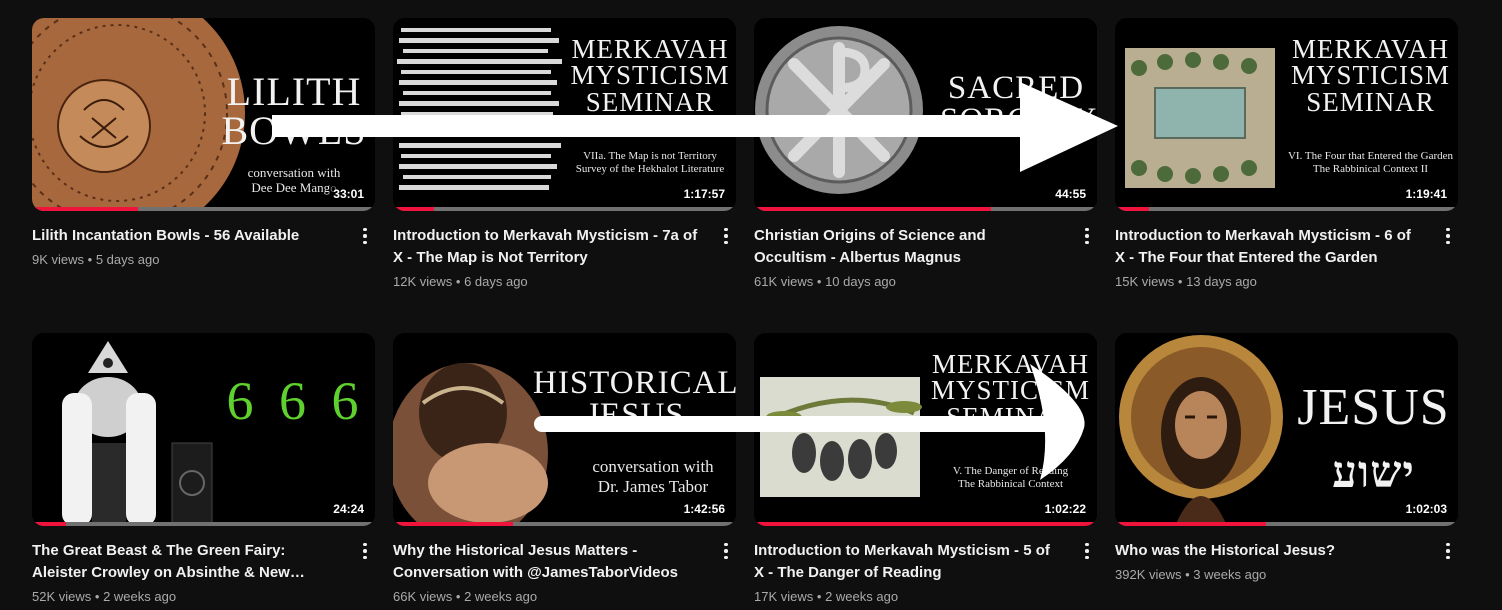 The image size is (1502, 610). I want to click on thumbnail-title: 6 6 6, so click(295, 401).